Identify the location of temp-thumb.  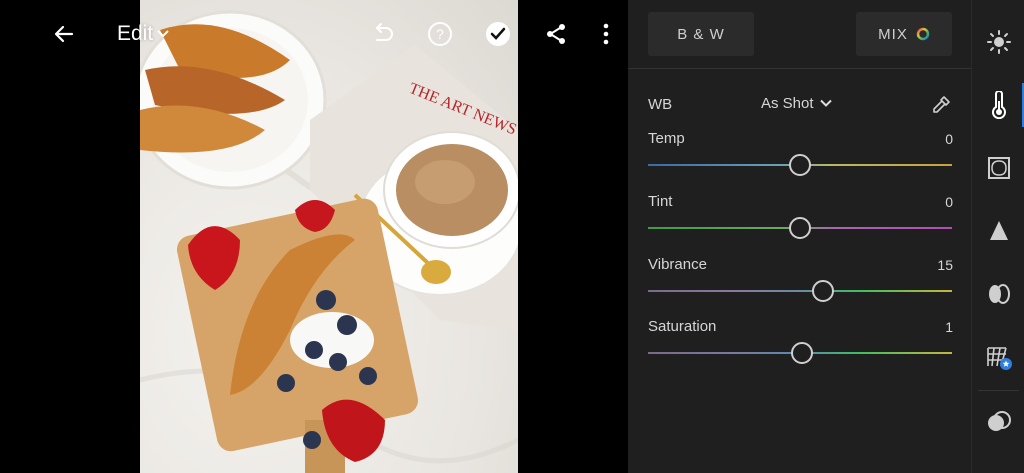
(800, 165).